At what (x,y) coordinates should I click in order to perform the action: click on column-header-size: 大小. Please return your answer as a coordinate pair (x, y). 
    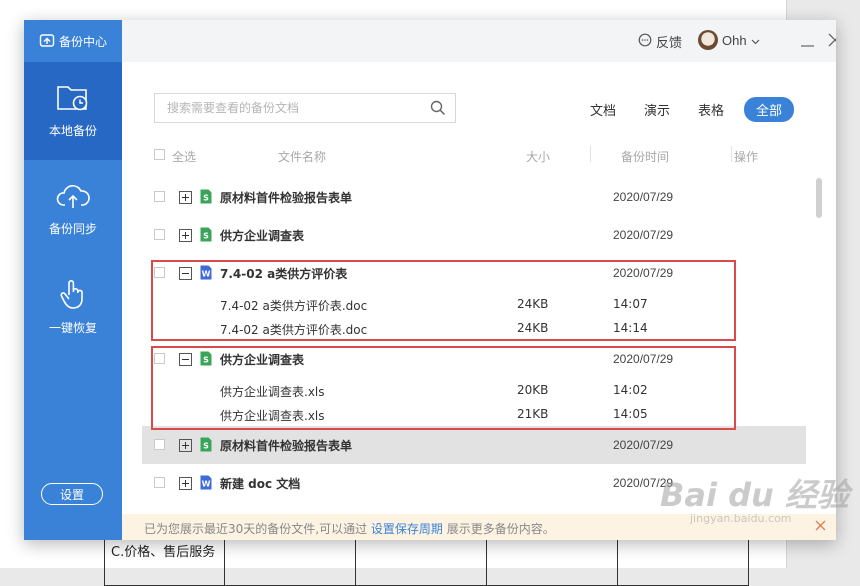
    Looking at the image, I should click on (538, 157).